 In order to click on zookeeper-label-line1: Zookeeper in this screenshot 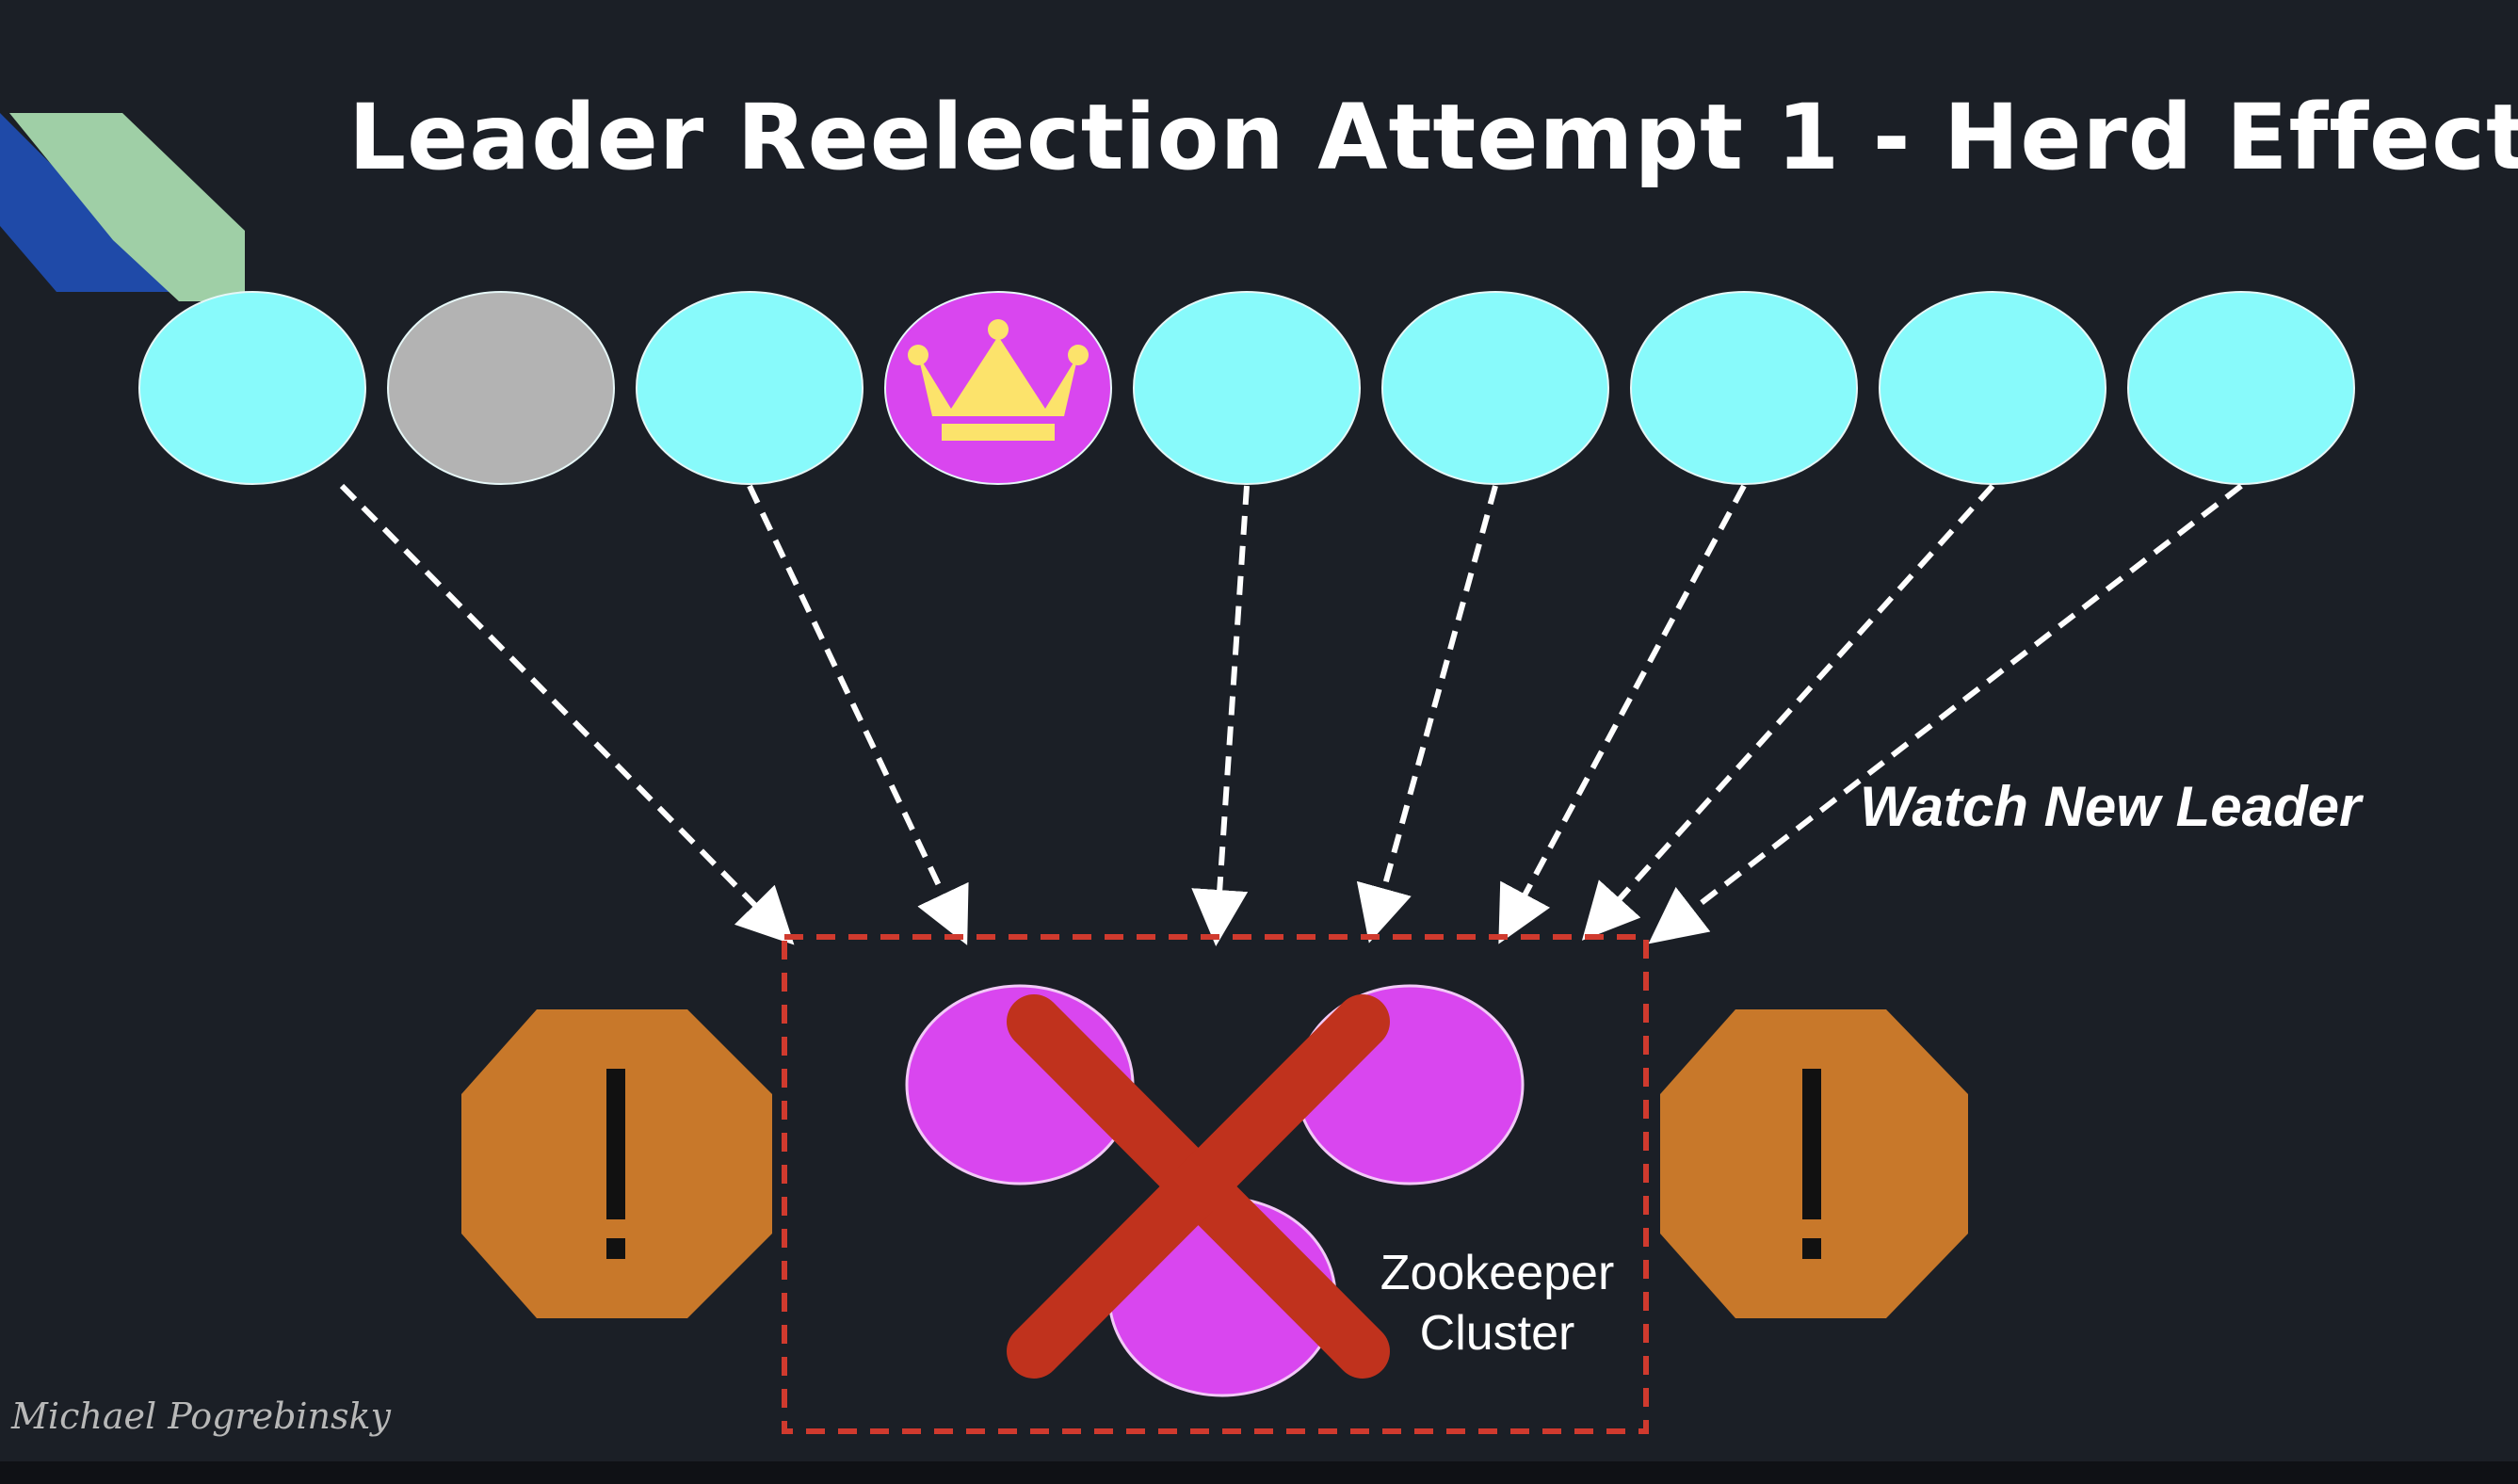, I will do `click(1498, 1273)`.